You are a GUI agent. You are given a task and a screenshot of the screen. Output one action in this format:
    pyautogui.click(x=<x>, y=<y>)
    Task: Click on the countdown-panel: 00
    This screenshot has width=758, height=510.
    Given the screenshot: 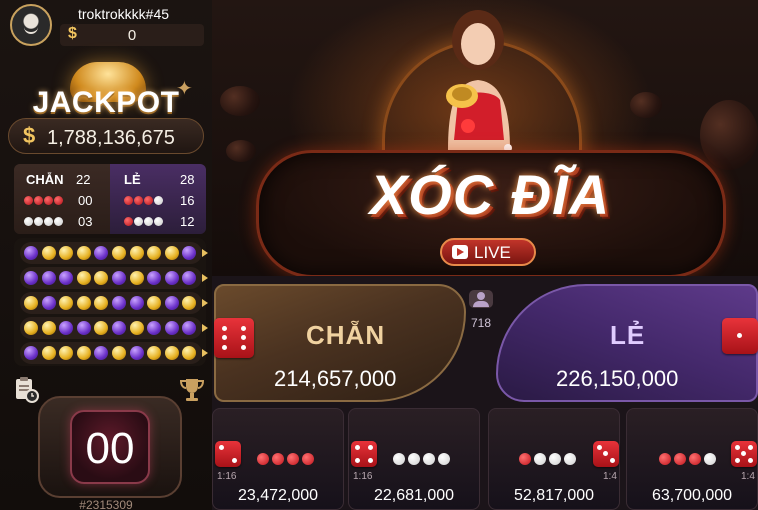 What is the action you would take?
    pyautogui.click(x=110, y=447)
    